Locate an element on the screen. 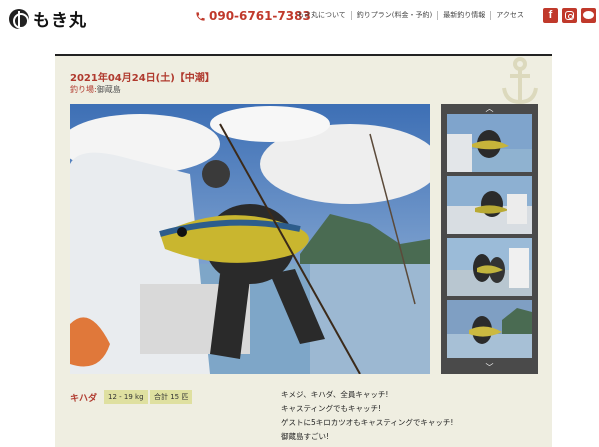 The width and height of the screenshot is (599, 447). nav-plans: 釣りプラン(料金・予約) is located at coordinates (393, 15).